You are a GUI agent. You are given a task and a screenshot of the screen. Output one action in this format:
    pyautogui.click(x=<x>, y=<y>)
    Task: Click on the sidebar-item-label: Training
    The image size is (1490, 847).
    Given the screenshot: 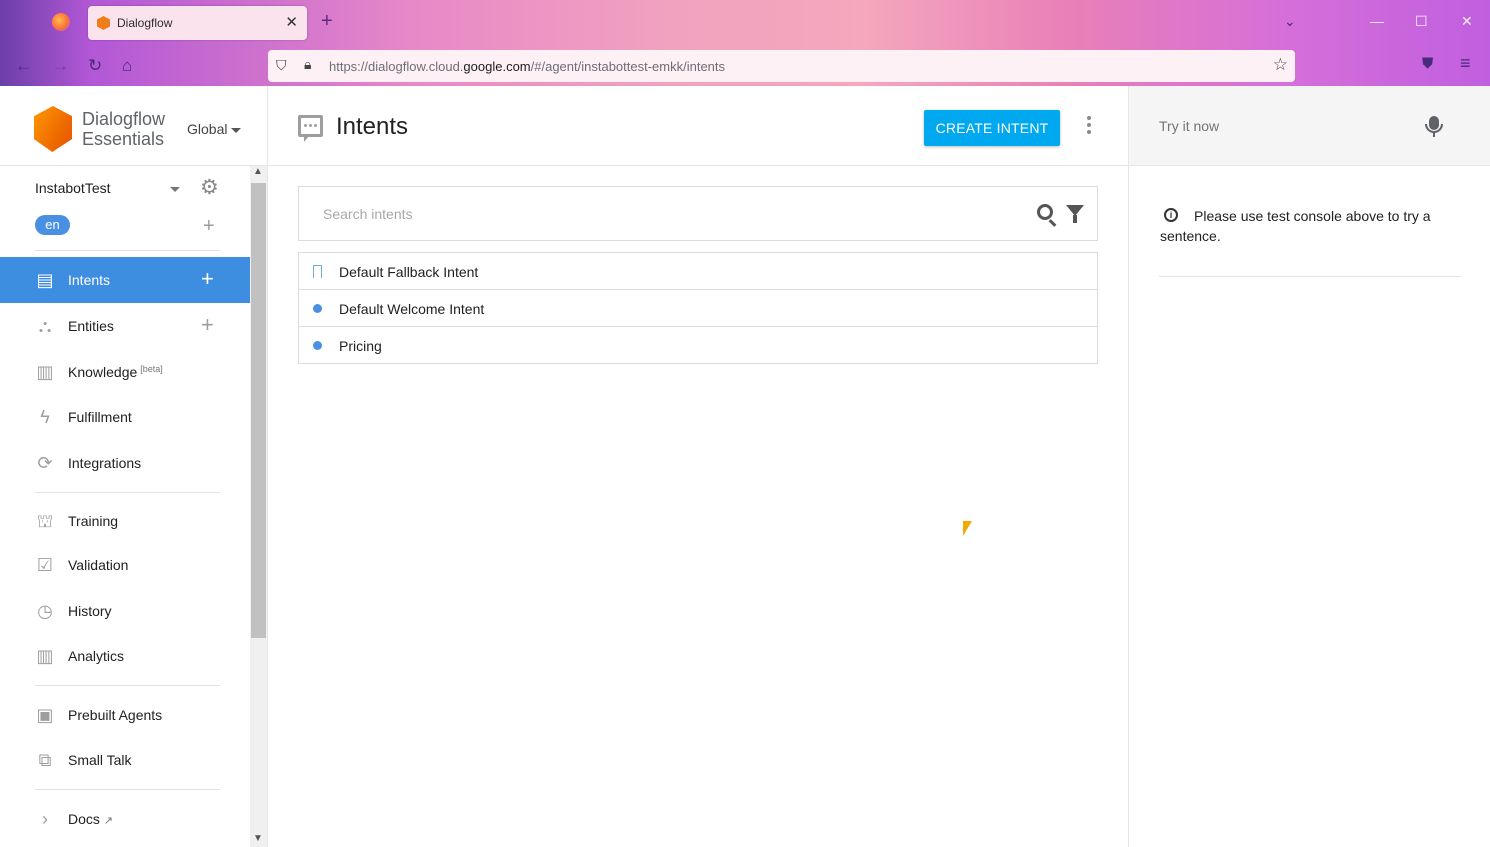 What is the action you would take?
    pyautogui.click(x=93, y=521)
    